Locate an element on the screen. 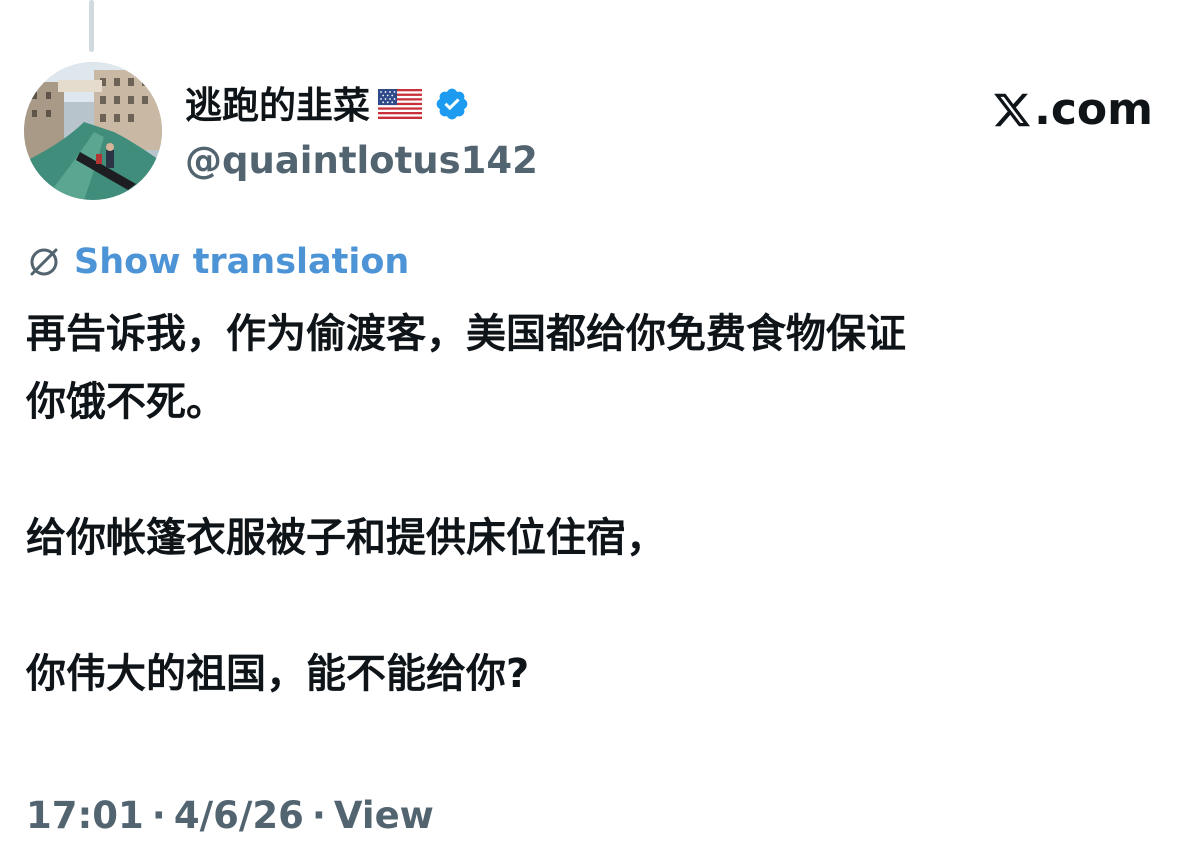 Image resolution: width=1199 pixels, height=846 pixels. show-translation-label: Show translation is located at coordinates (241, 262).